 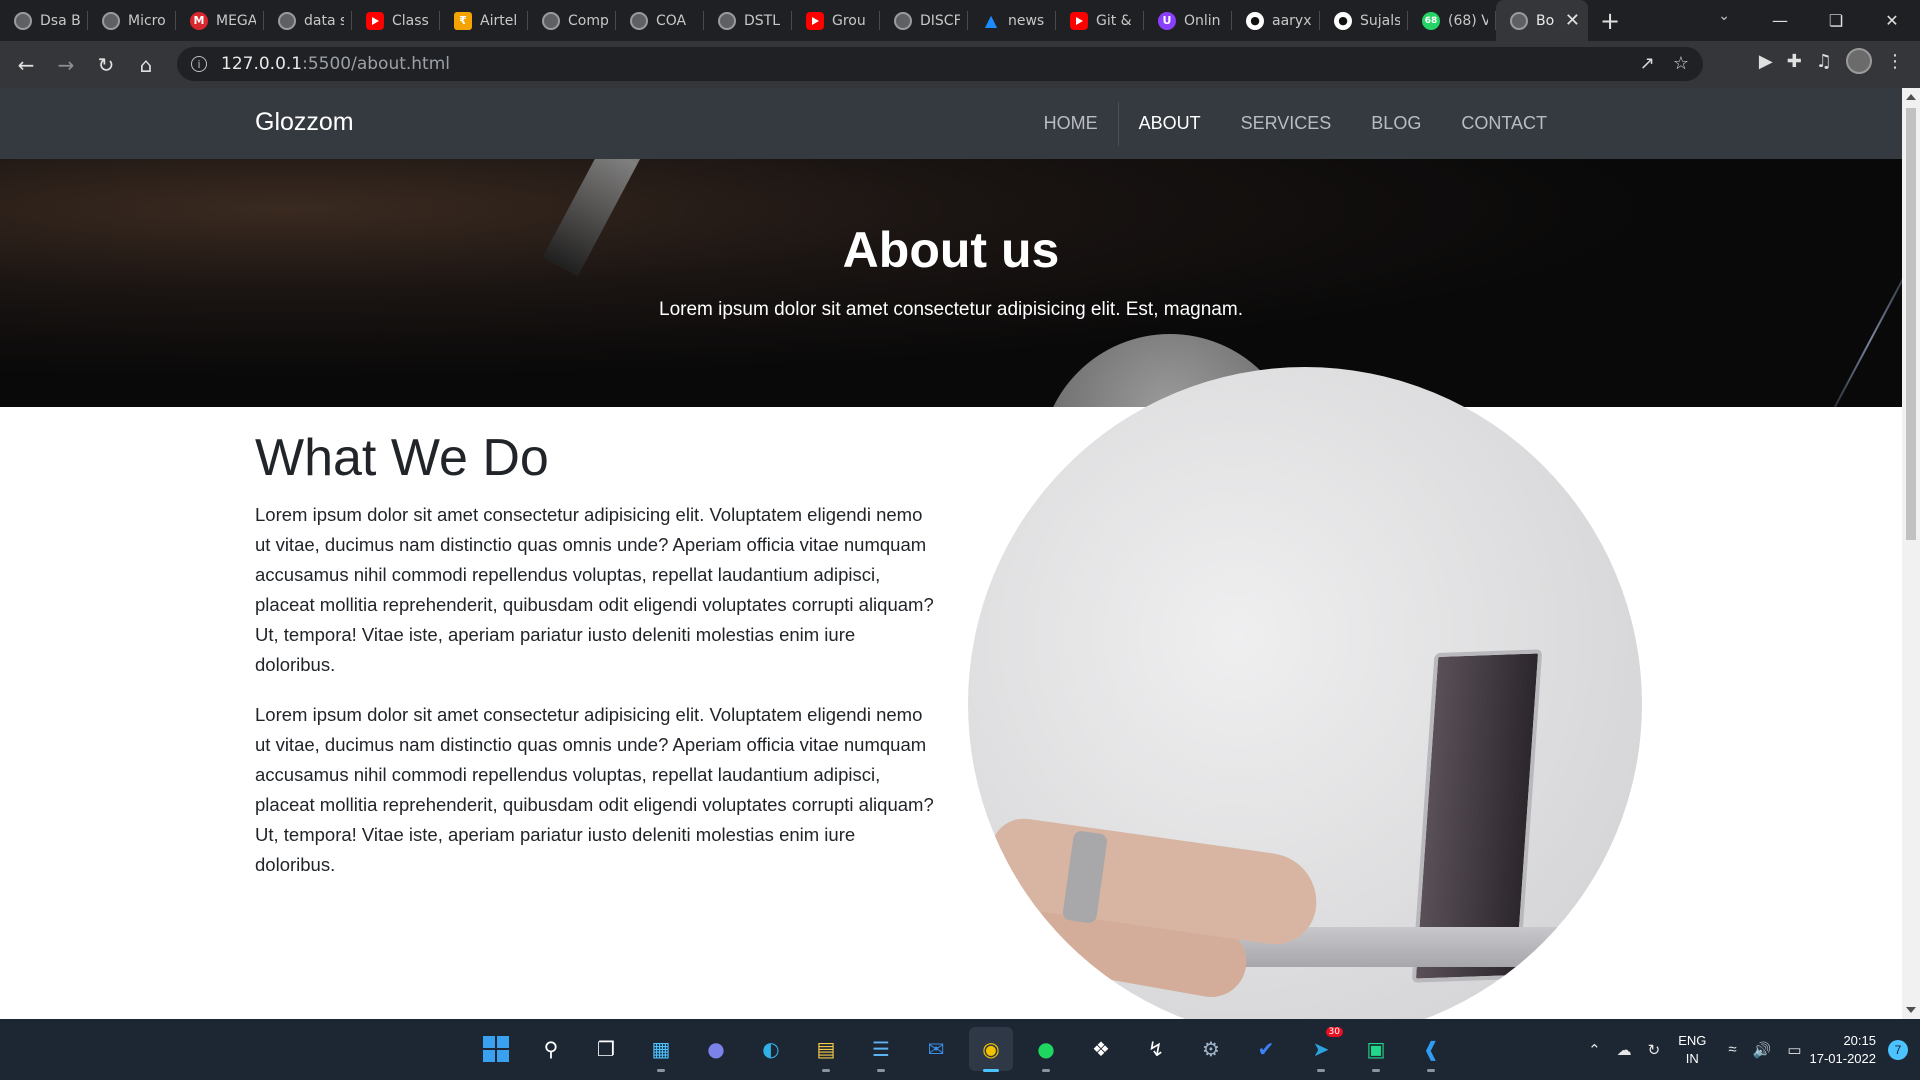 I want to click on forward-icon: →, so click(x=66, y=65).